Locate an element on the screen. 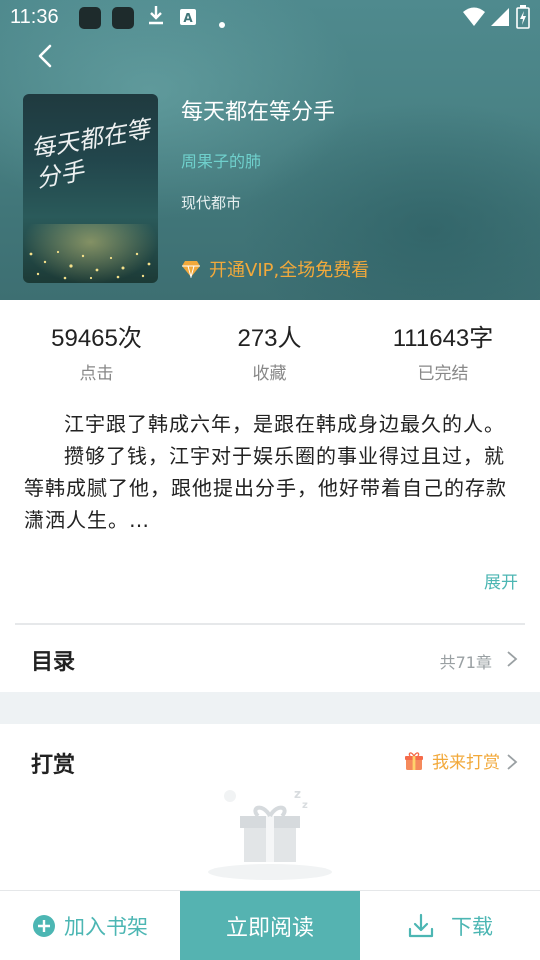 This screenshot has height=960, width=540. download-button: 下载 is located at coordinates (450, 925).